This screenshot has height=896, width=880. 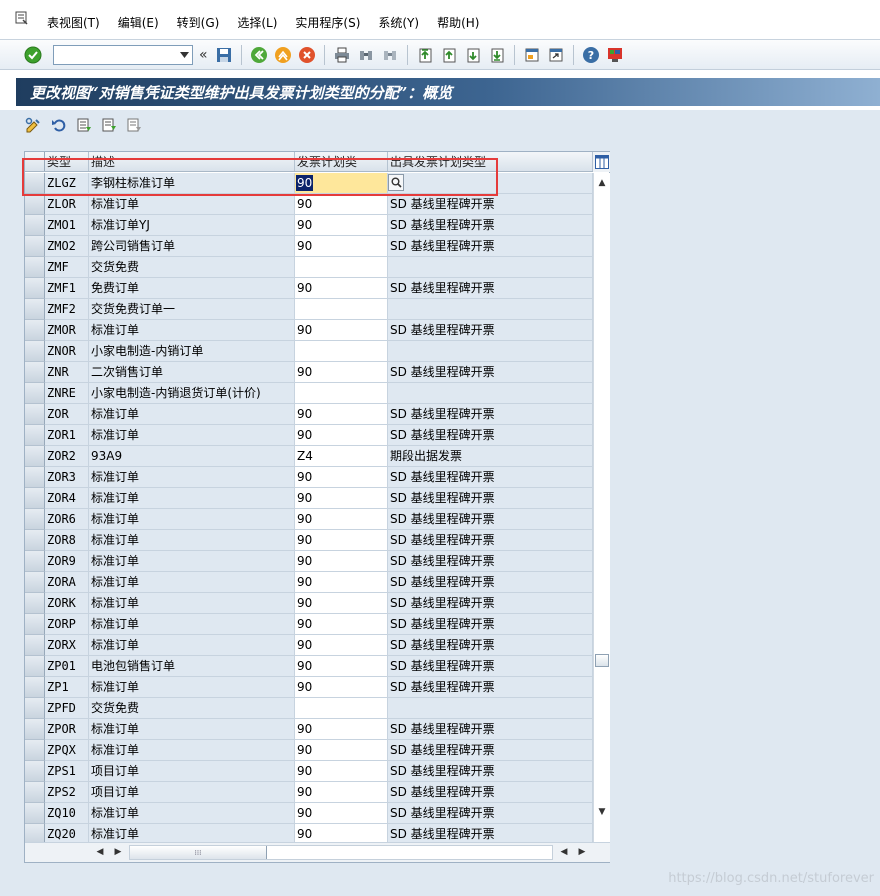 I want to click on deselect-all-icon, so click(x=134, y=125).